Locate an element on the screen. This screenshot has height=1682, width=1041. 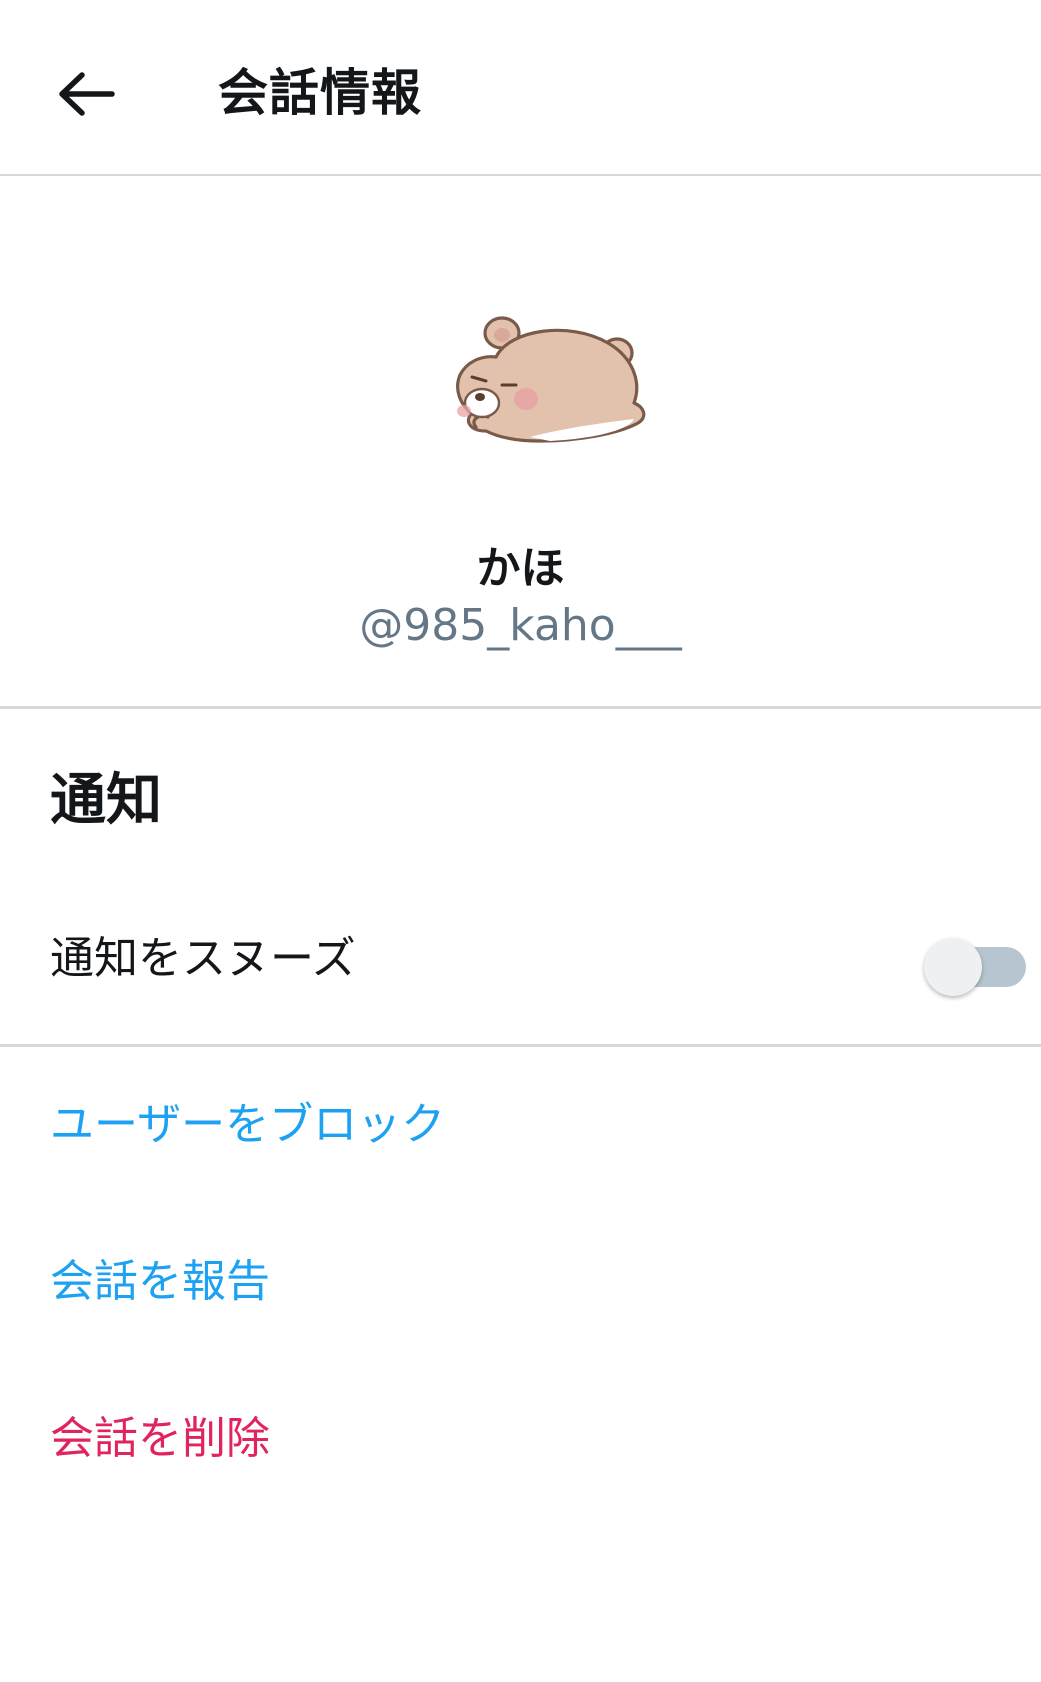
username: @985_kaho___ is located at coordinates (520, 625).